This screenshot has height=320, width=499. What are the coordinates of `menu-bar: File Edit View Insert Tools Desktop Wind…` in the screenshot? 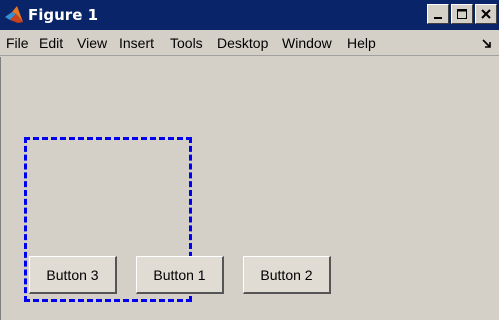 It's located at (249, 43).